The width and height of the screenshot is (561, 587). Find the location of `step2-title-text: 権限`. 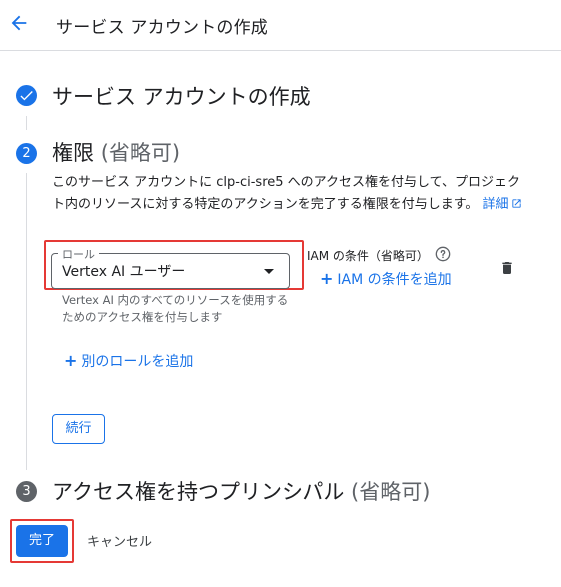

step2-title-text: 権限 is located at coordinates (73, 153).